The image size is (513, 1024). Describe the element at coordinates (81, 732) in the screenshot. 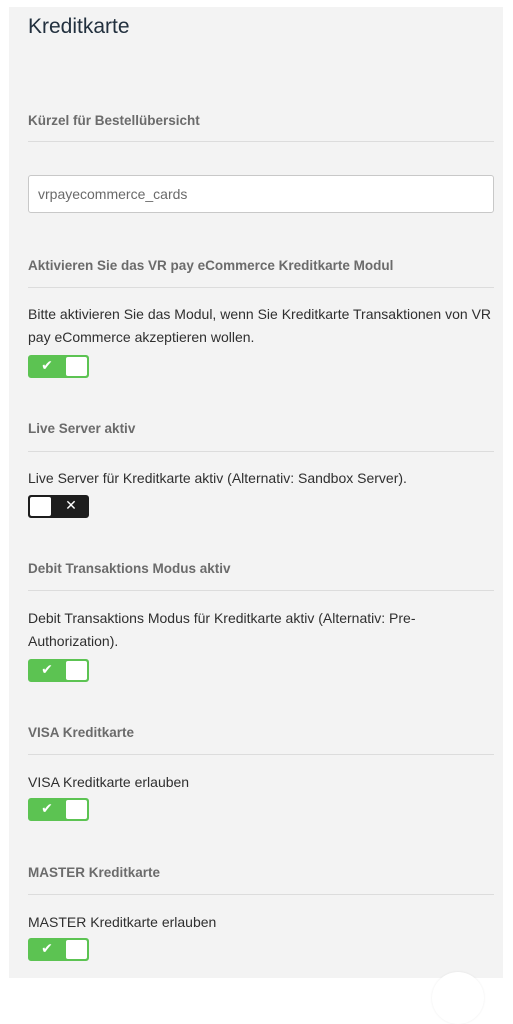

I see `visa-heading: VISA Kreditkarte` at that location.